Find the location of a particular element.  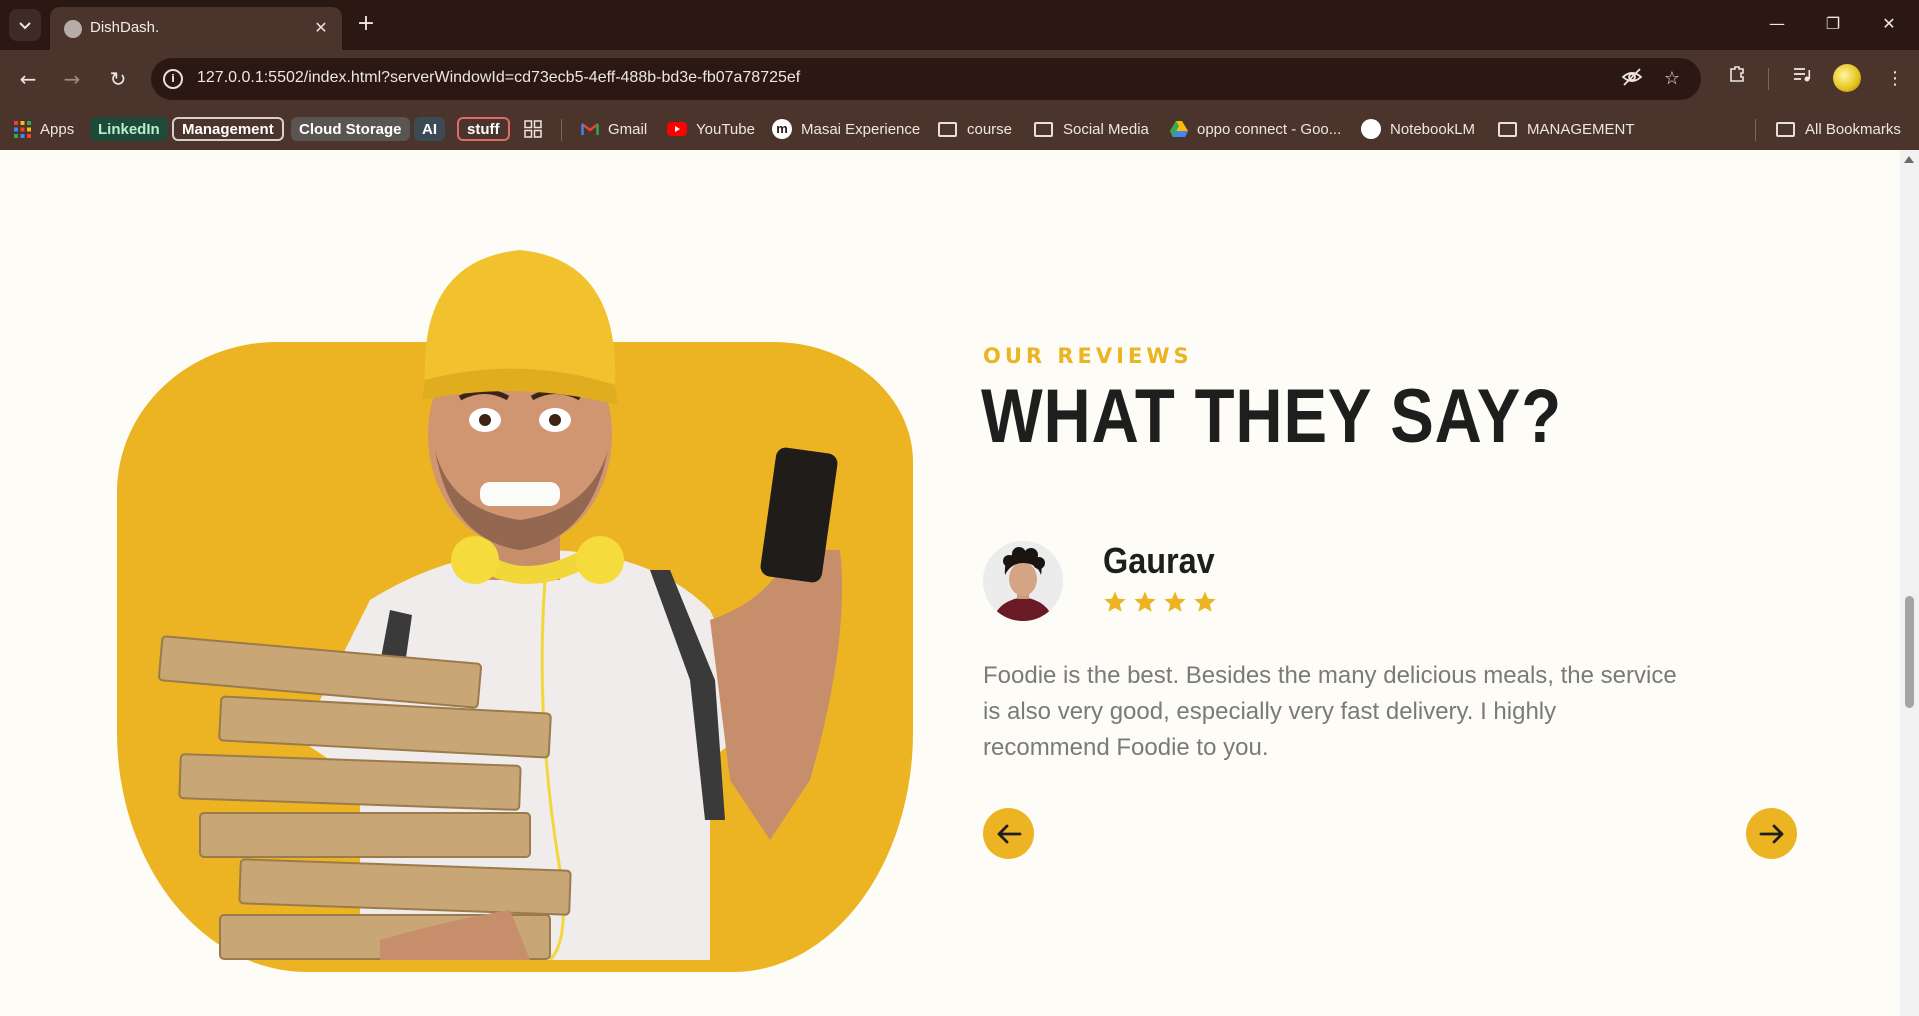

reviewer-name: Gaurav is located at coordinates (1159, 560).